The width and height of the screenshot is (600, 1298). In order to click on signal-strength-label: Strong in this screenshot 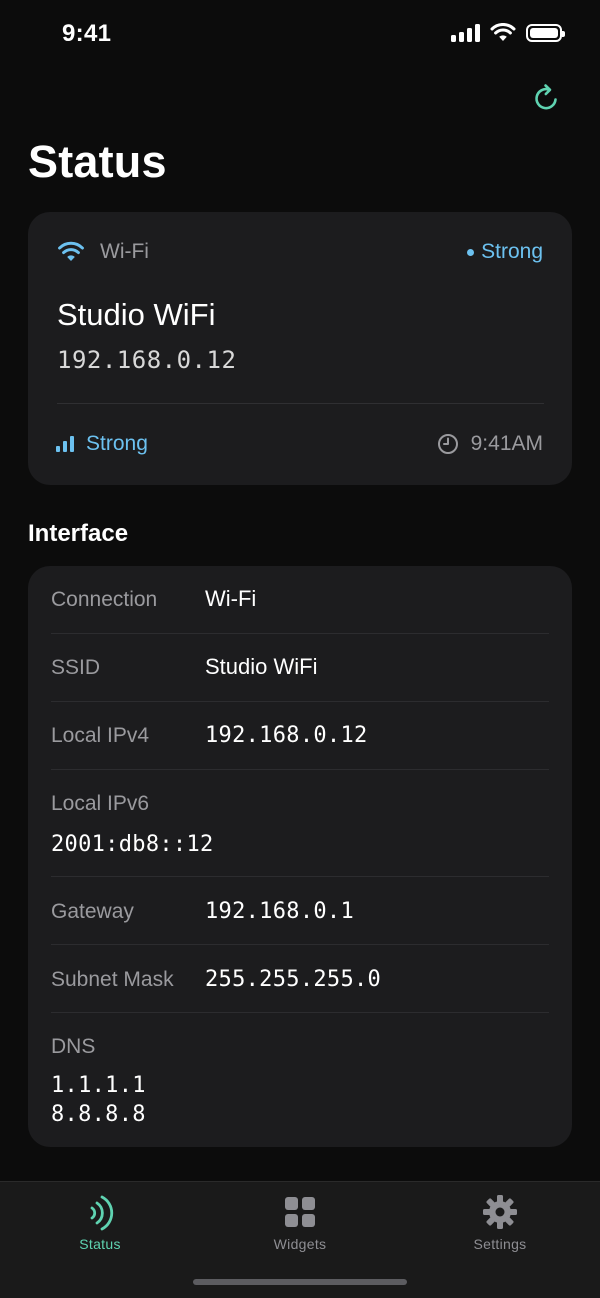, I will do `click(117, 443)`.